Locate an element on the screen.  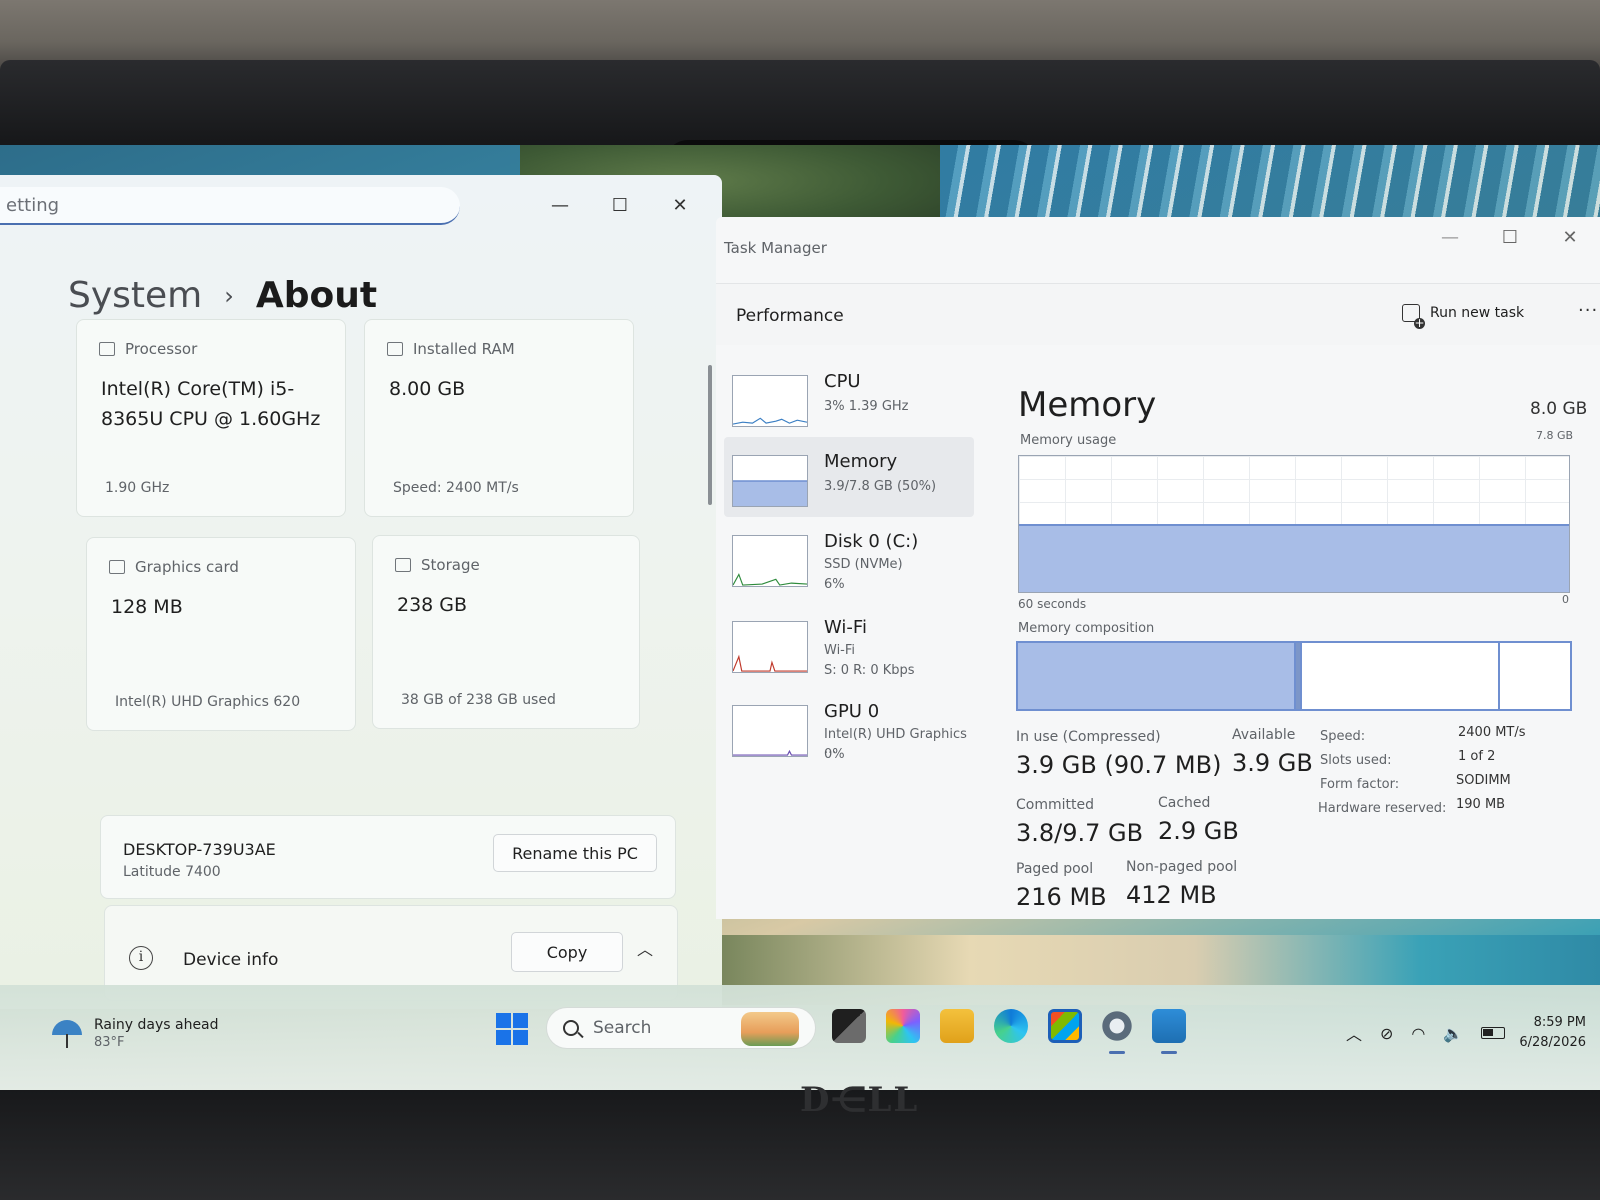
sidebar-item-disk: Disk 0 (C:) SSD (NVMe) 6% is located at coordinates (849, 557).